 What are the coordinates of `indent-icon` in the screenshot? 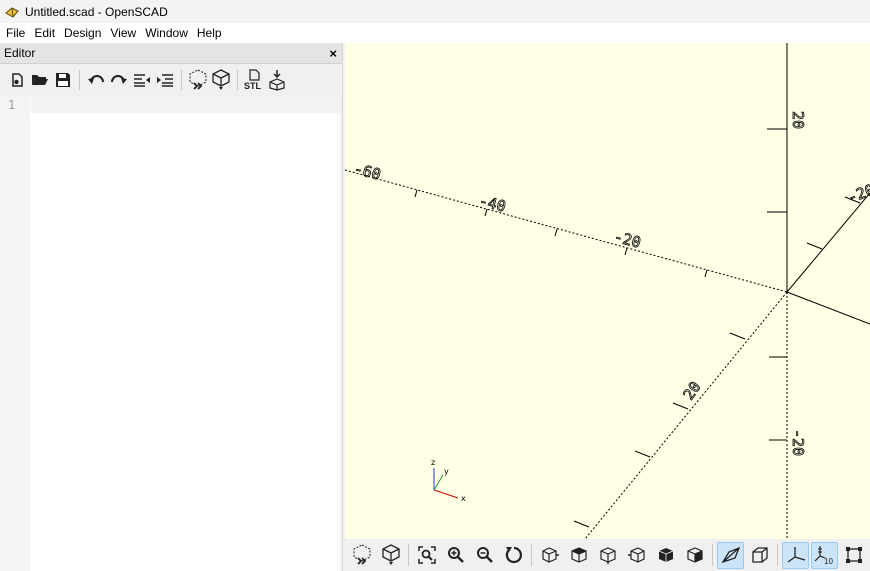 It's located at (165, 80).